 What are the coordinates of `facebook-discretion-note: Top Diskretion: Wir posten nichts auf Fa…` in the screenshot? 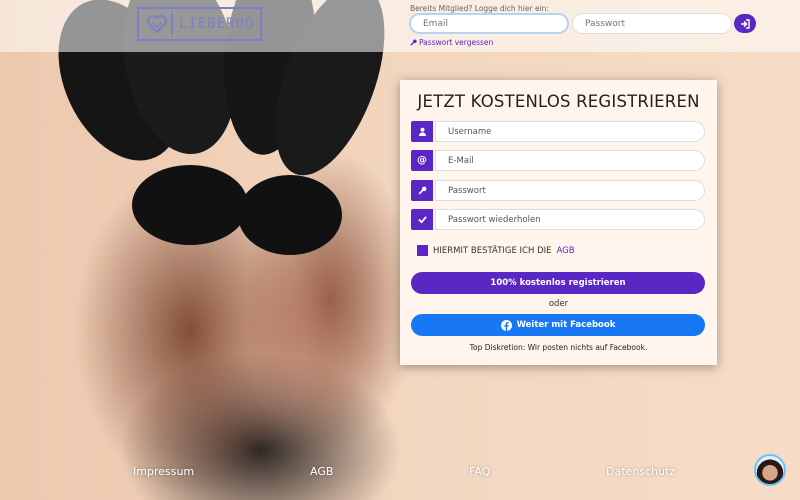 It's located at (558, 347).